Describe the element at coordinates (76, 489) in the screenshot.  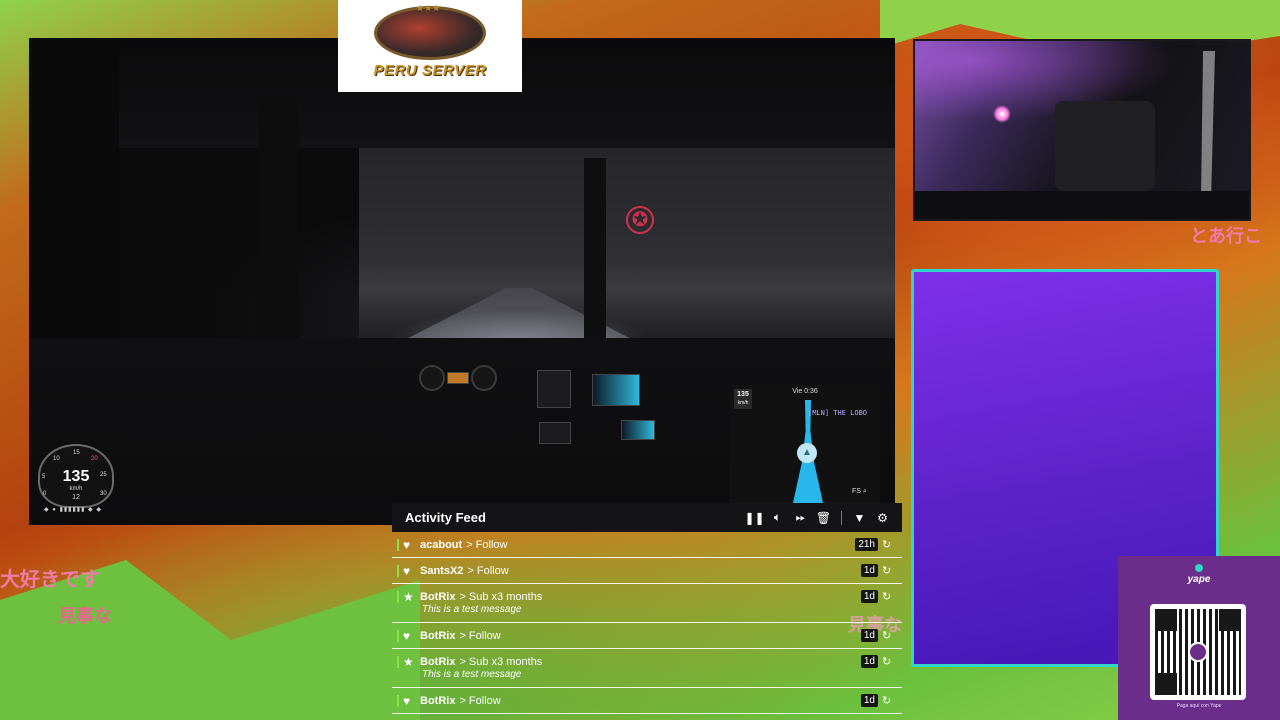
I see `speed-unit: km/h` at that location.